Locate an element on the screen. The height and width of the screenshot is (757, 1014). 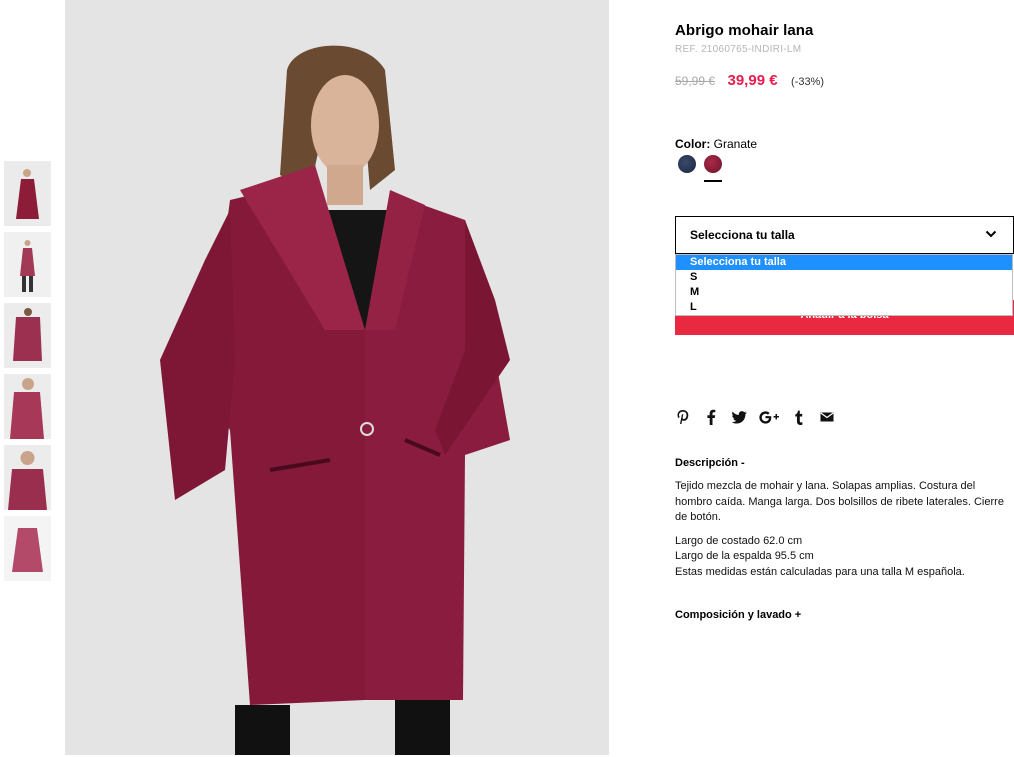
color-label-row: Color: Granate is located at coordinates (716, 144).